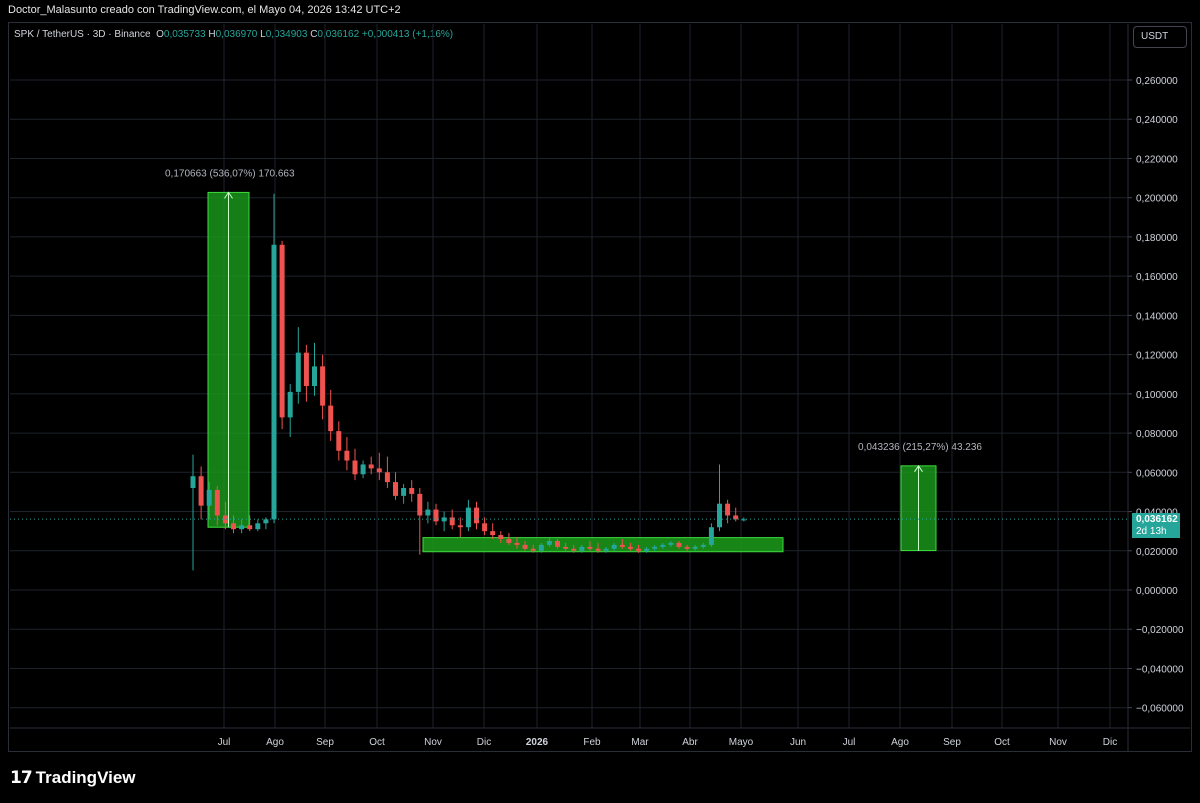  What do you see at coordinates (230, 173) in the screenshot?
I see `price-range-label: 0,170663 (536,07%) 170.663` at bounding box center [230, 173].